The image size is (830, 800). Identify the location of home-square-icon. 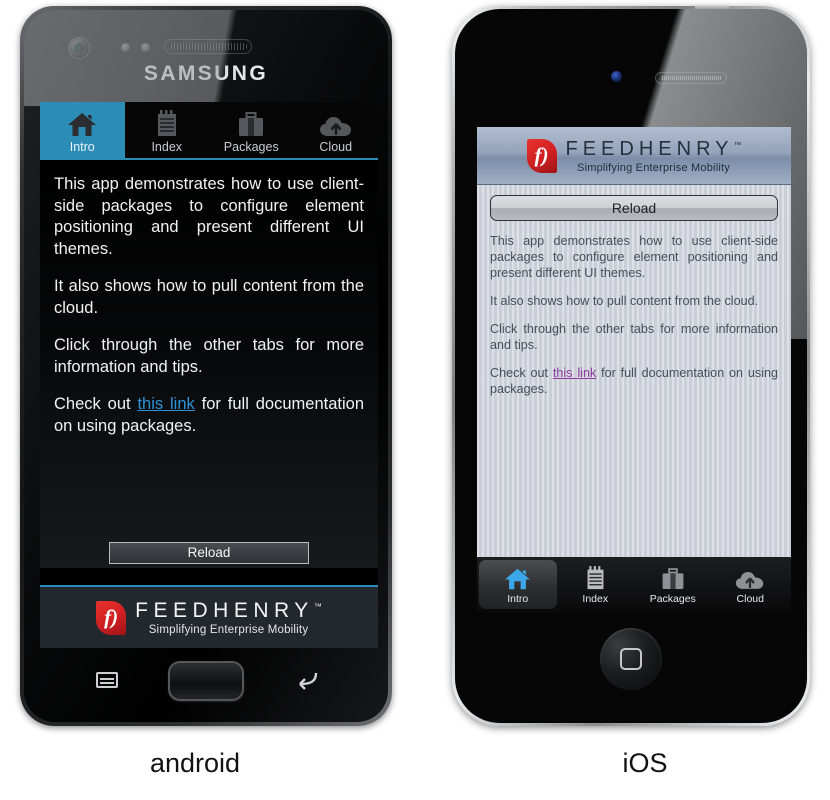
(631, 659).